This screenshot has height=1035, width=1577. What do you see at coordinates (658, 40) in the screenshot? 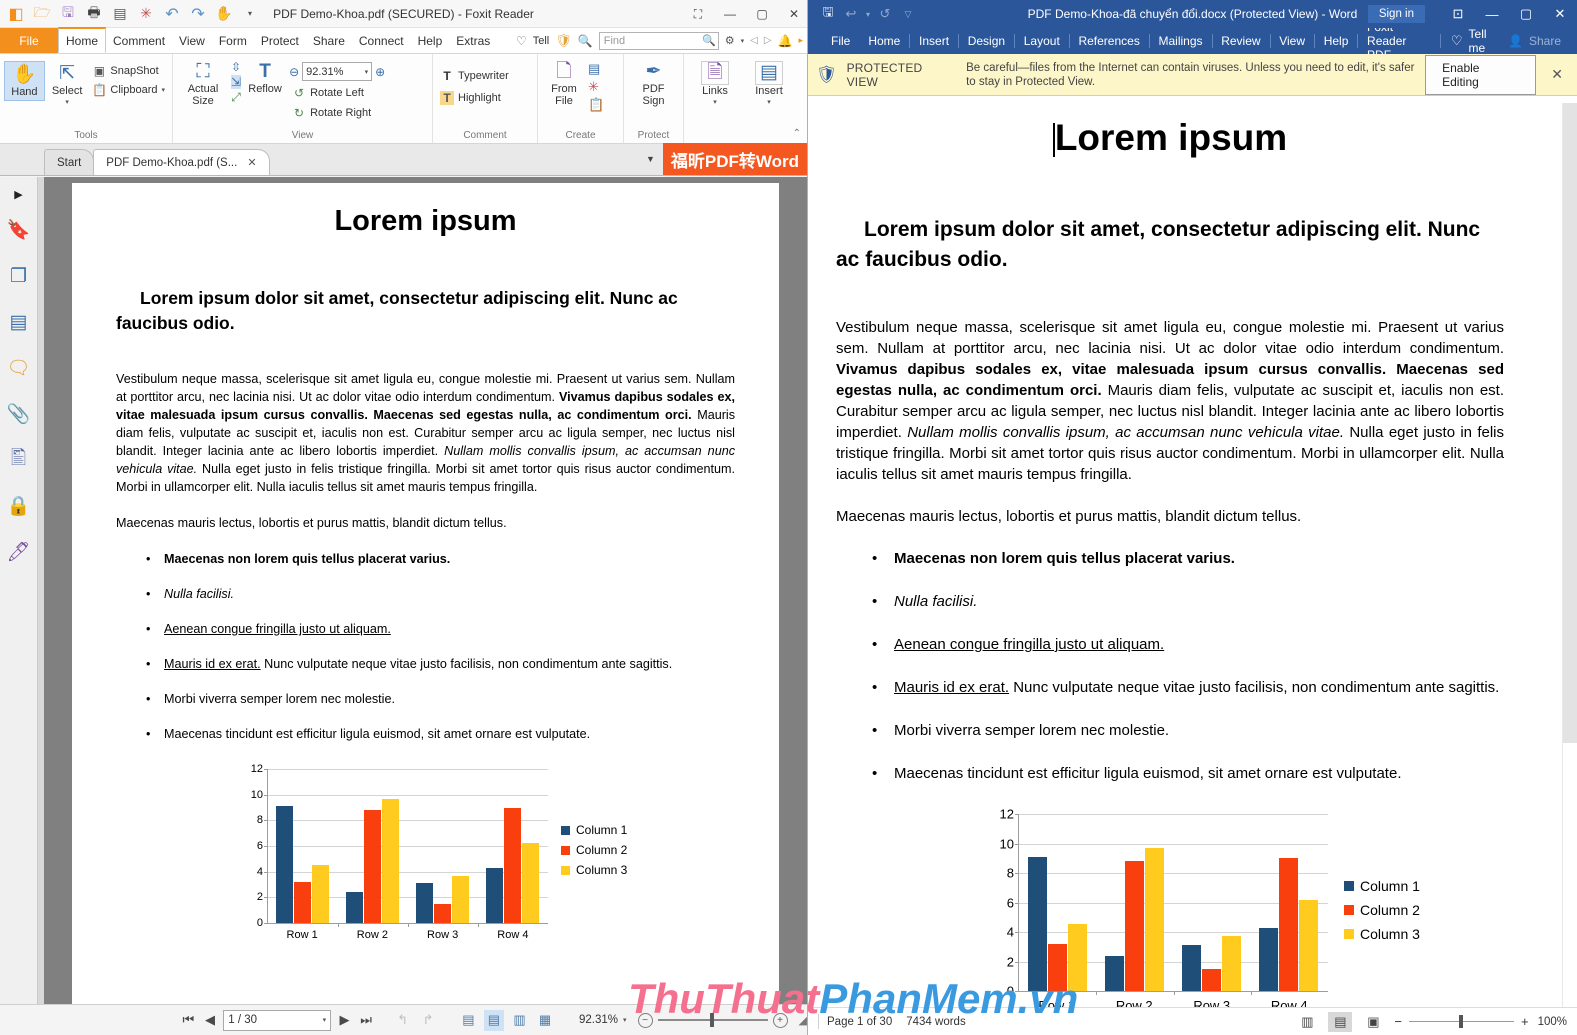
I see `find-input: Find` at bounding box center [658, 40].